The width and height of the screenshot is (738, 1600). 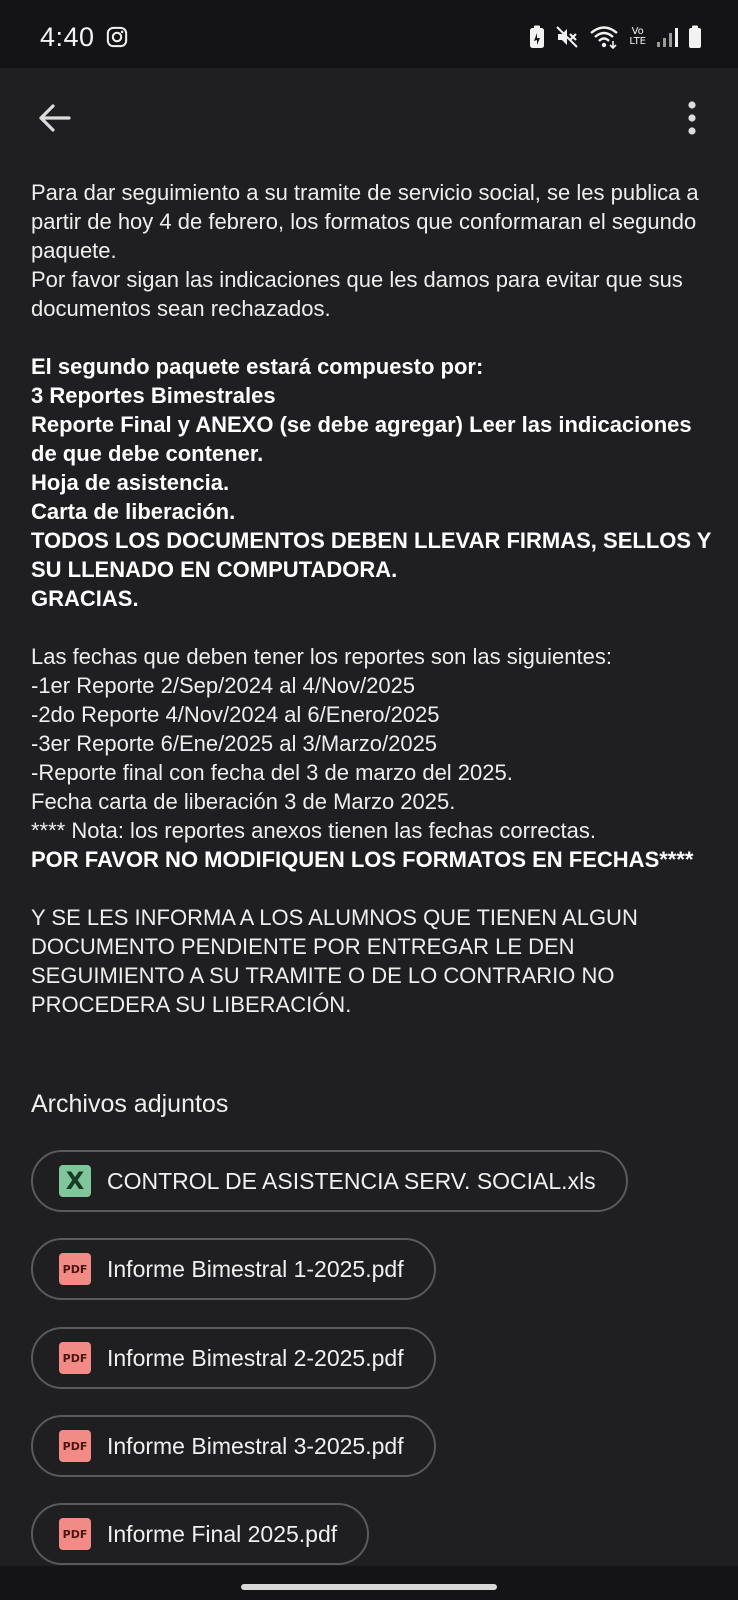 What do you see at coordinates (75, 1181) in the screenshot?
I see `excel-file-icon: X` at bounding box center [75, 1181].